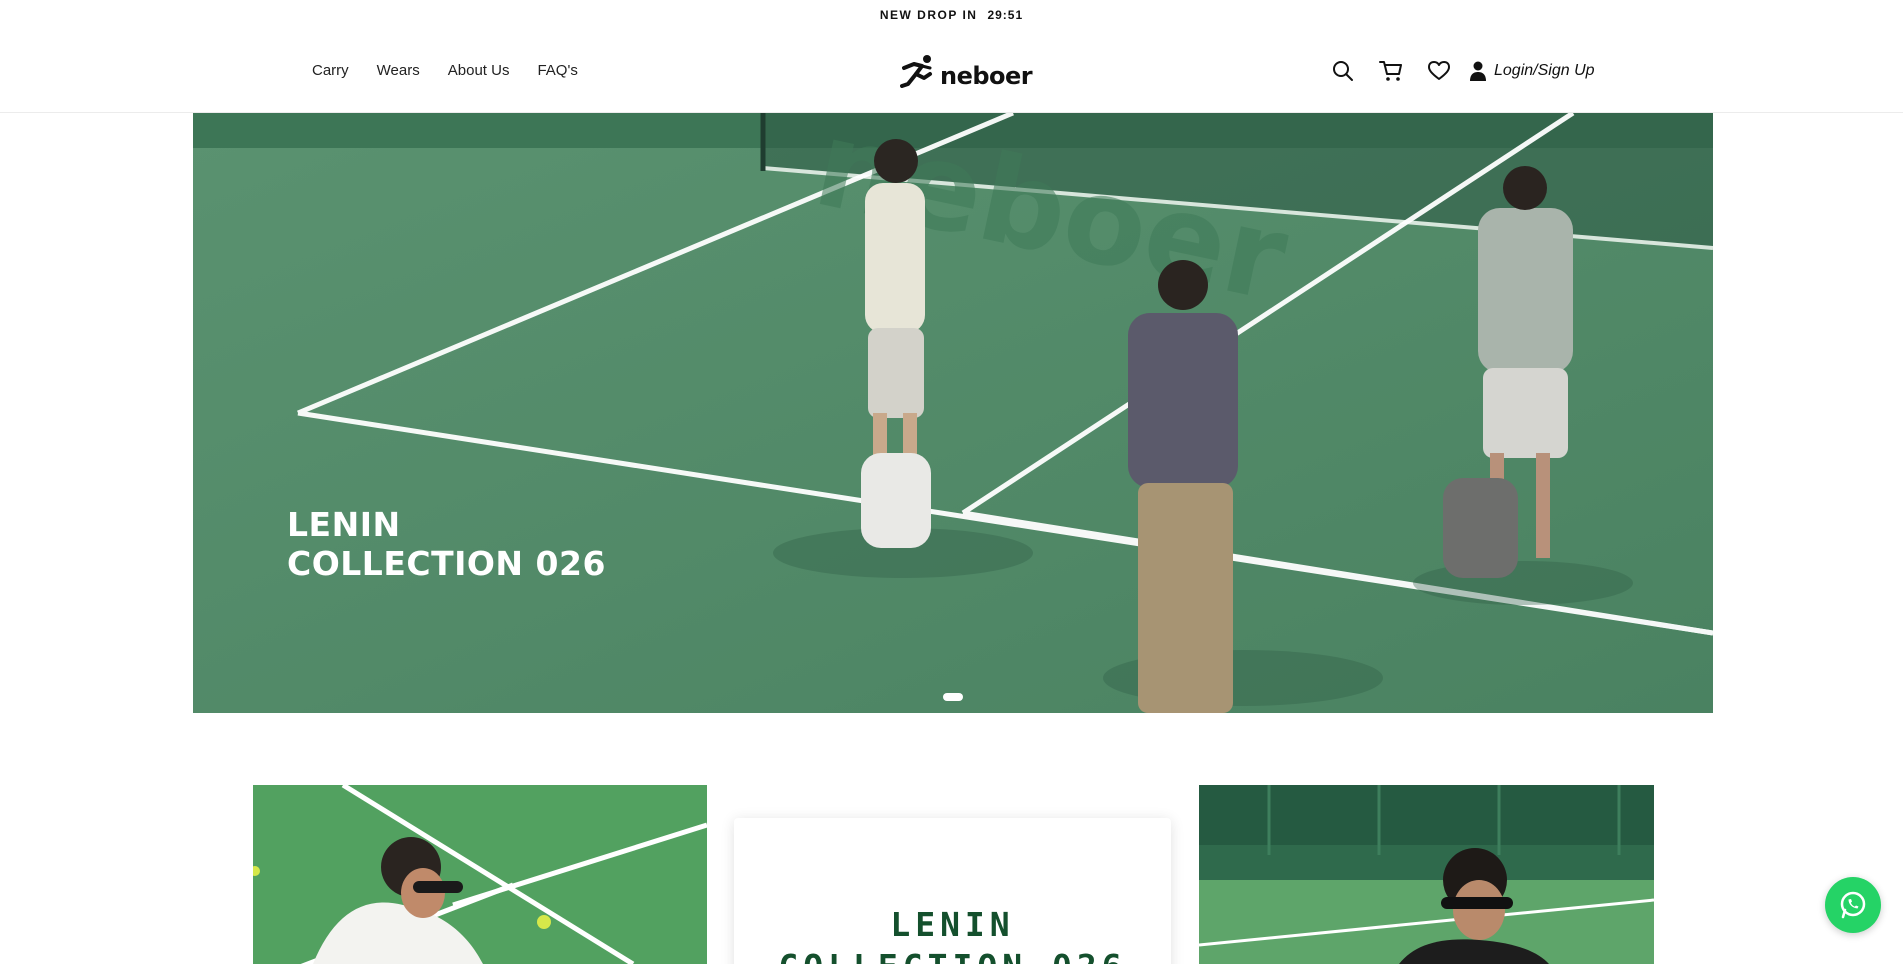 This screenshot has height=964, width=1903. I want to click on collection-image-left, so click(480, 874).